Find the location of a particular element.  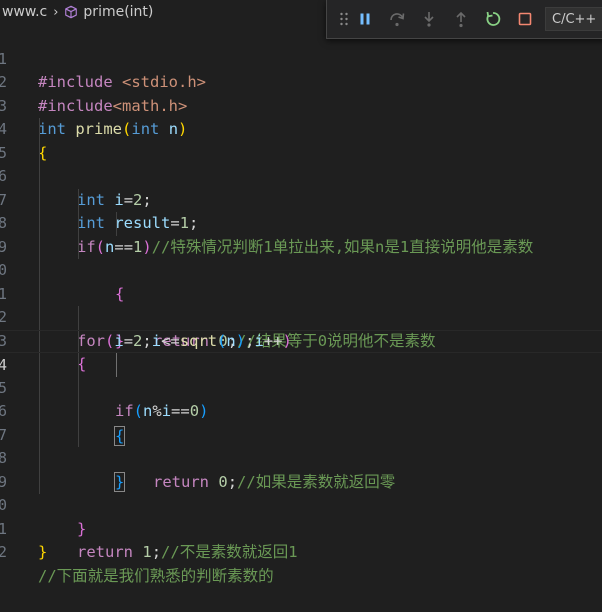

code-line: 18 is located at coordinates (301, 445).